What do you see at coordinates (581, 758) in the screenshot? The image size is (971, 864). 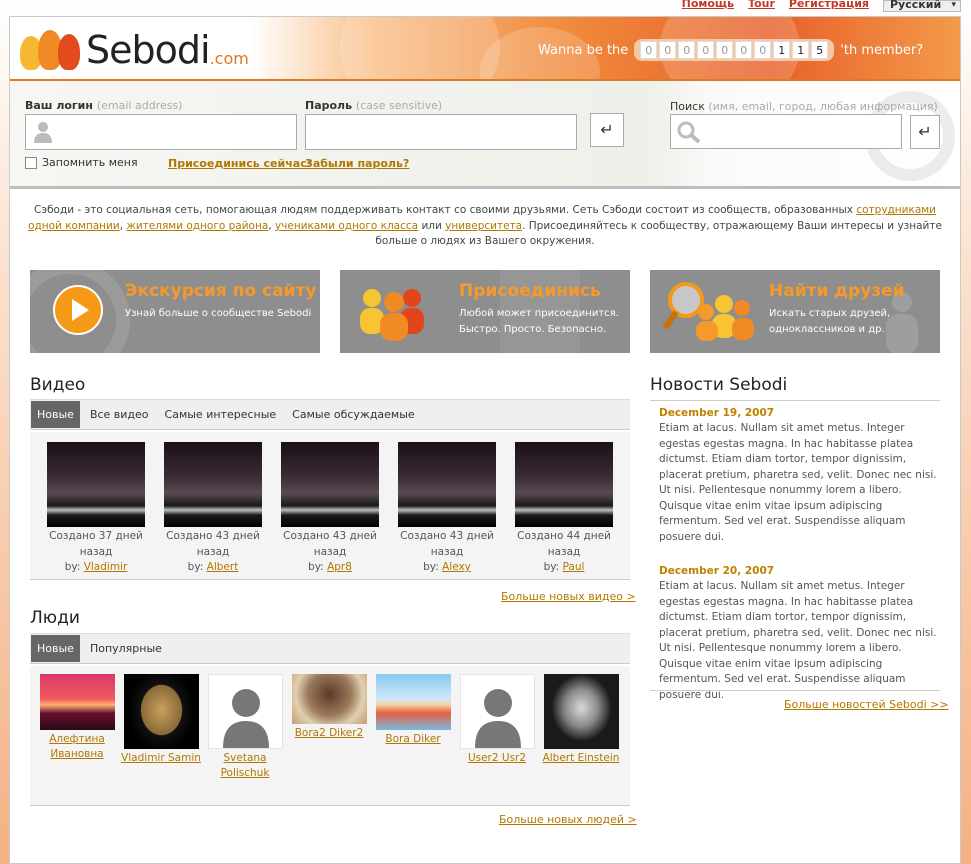 I see `person-name-link: Albert Einstein` at bounding box center [581, 758].